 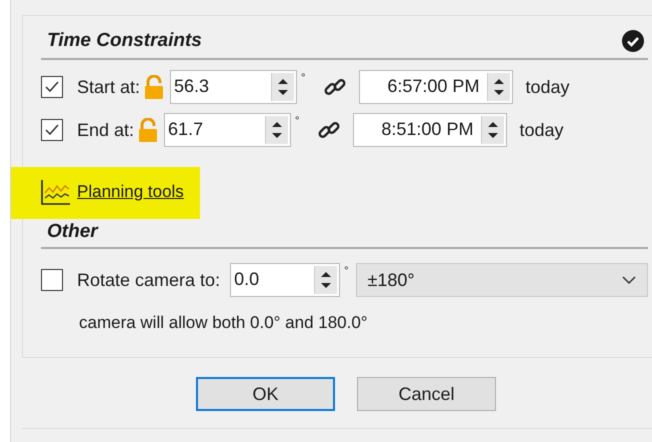 What do you see at coordinates (265, 394) in the screenshot?
I see `ok-button: OK` at bounding box center [265, 394].